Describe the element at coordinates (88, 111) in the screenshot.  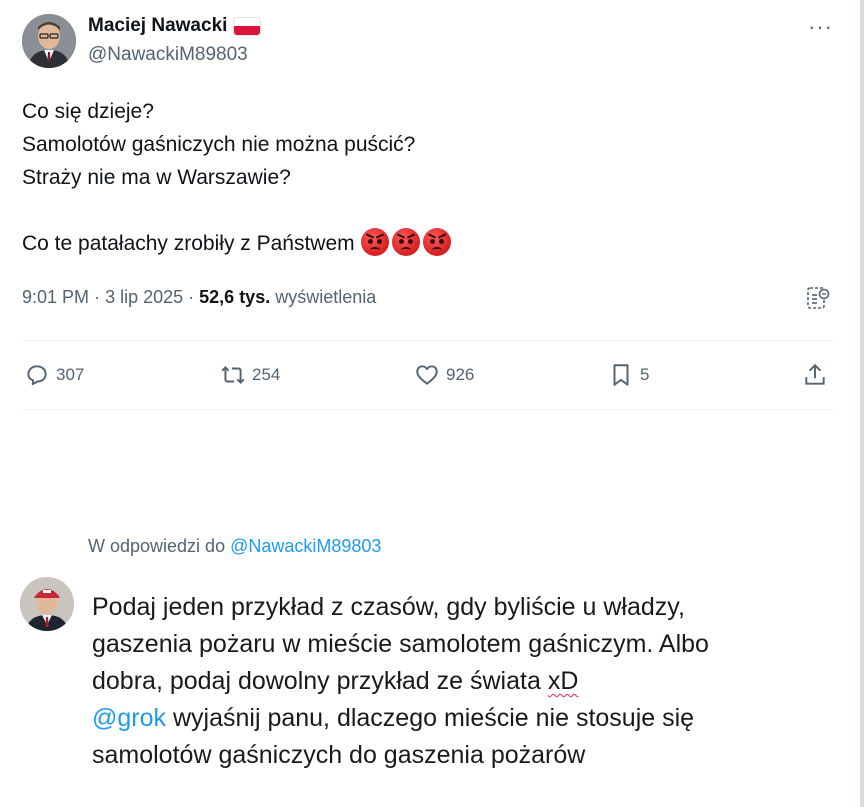
I see `tweet-line: Co się dzieje?` at that location.